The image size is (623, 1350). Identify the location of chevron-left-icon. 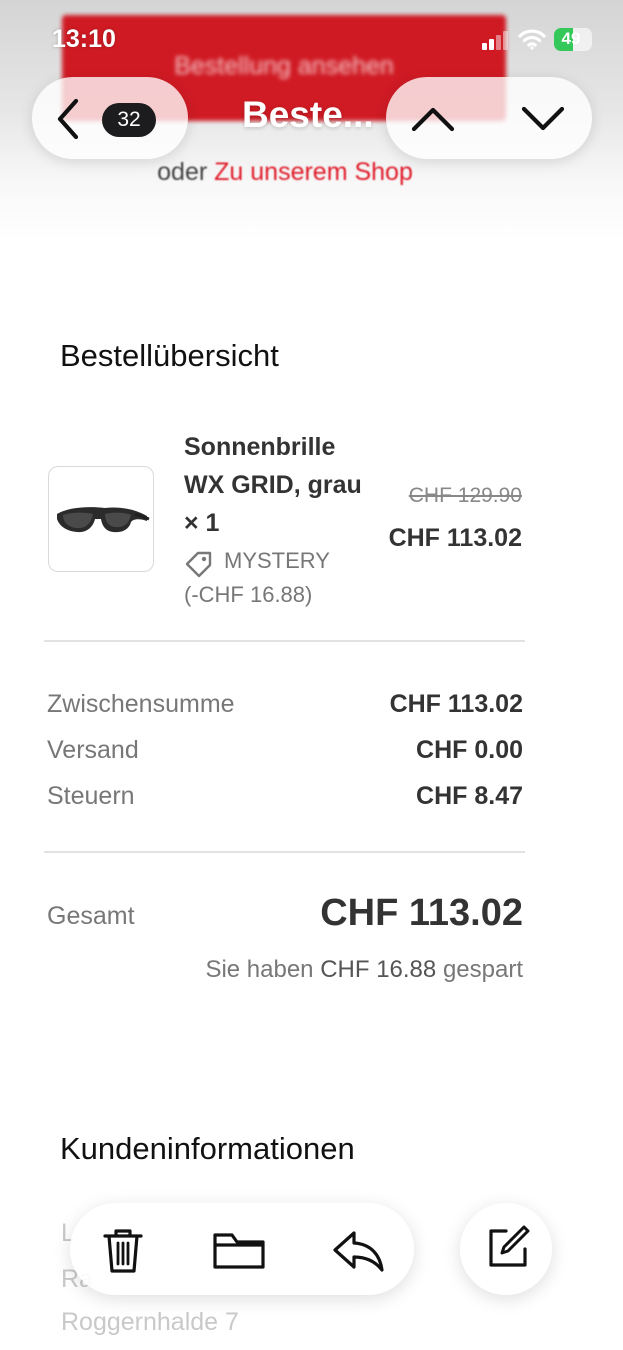
(68, 119).